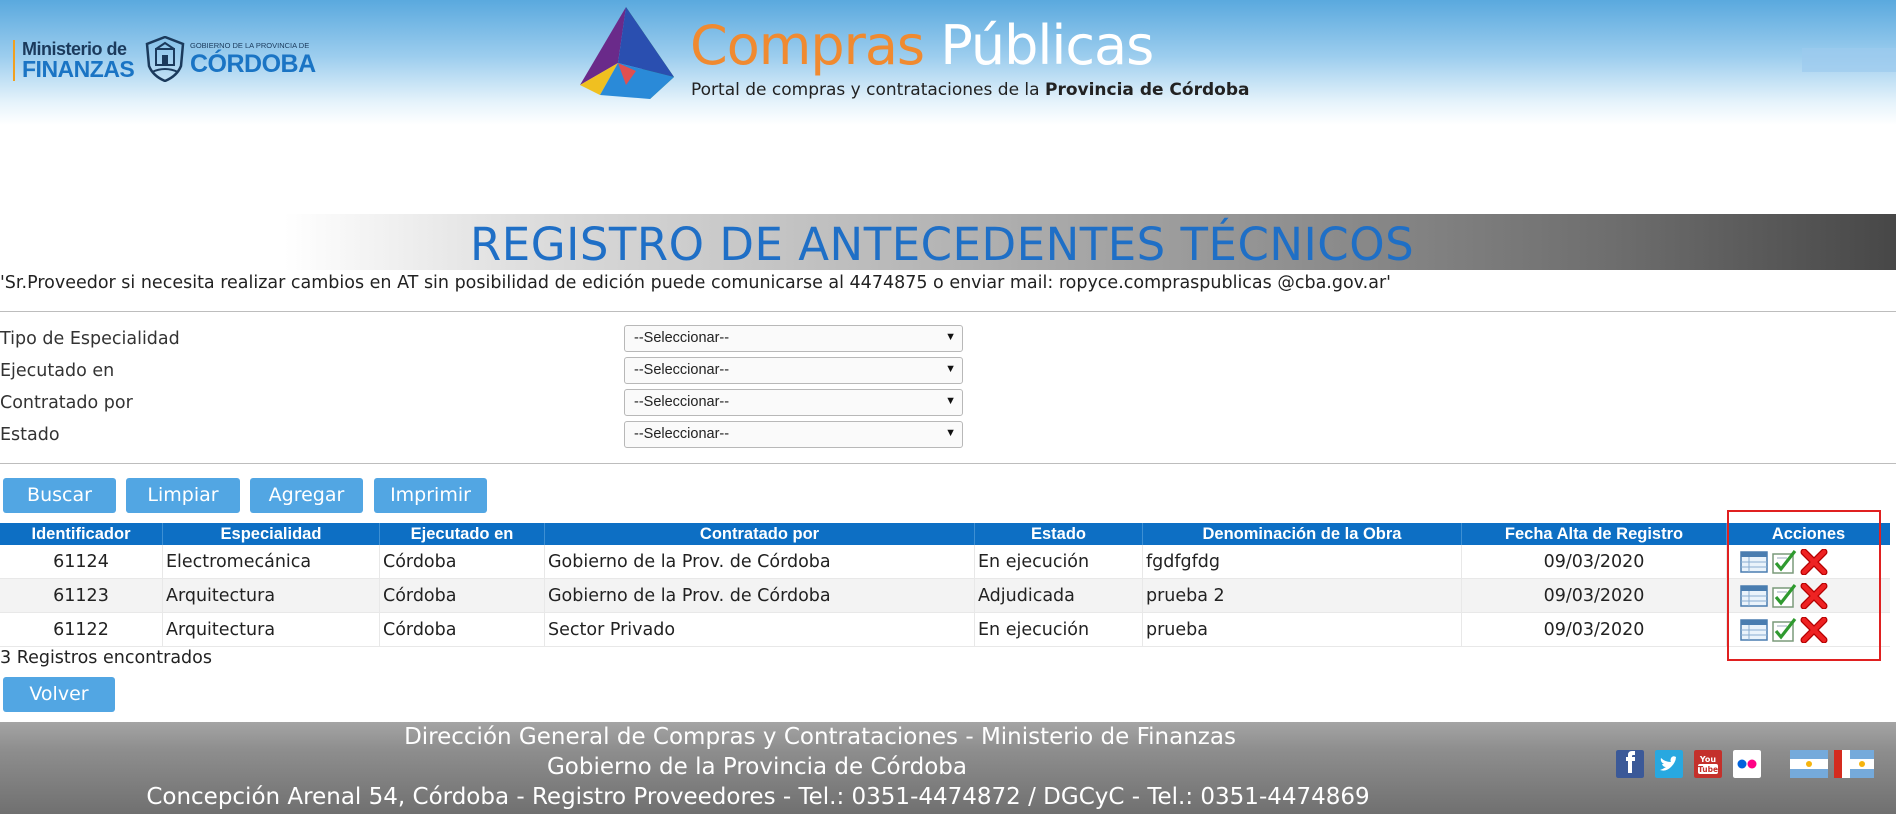  I want to click on site-subtitle-prefix: Portal de compras y contrataciones de la, so click(865, 90).